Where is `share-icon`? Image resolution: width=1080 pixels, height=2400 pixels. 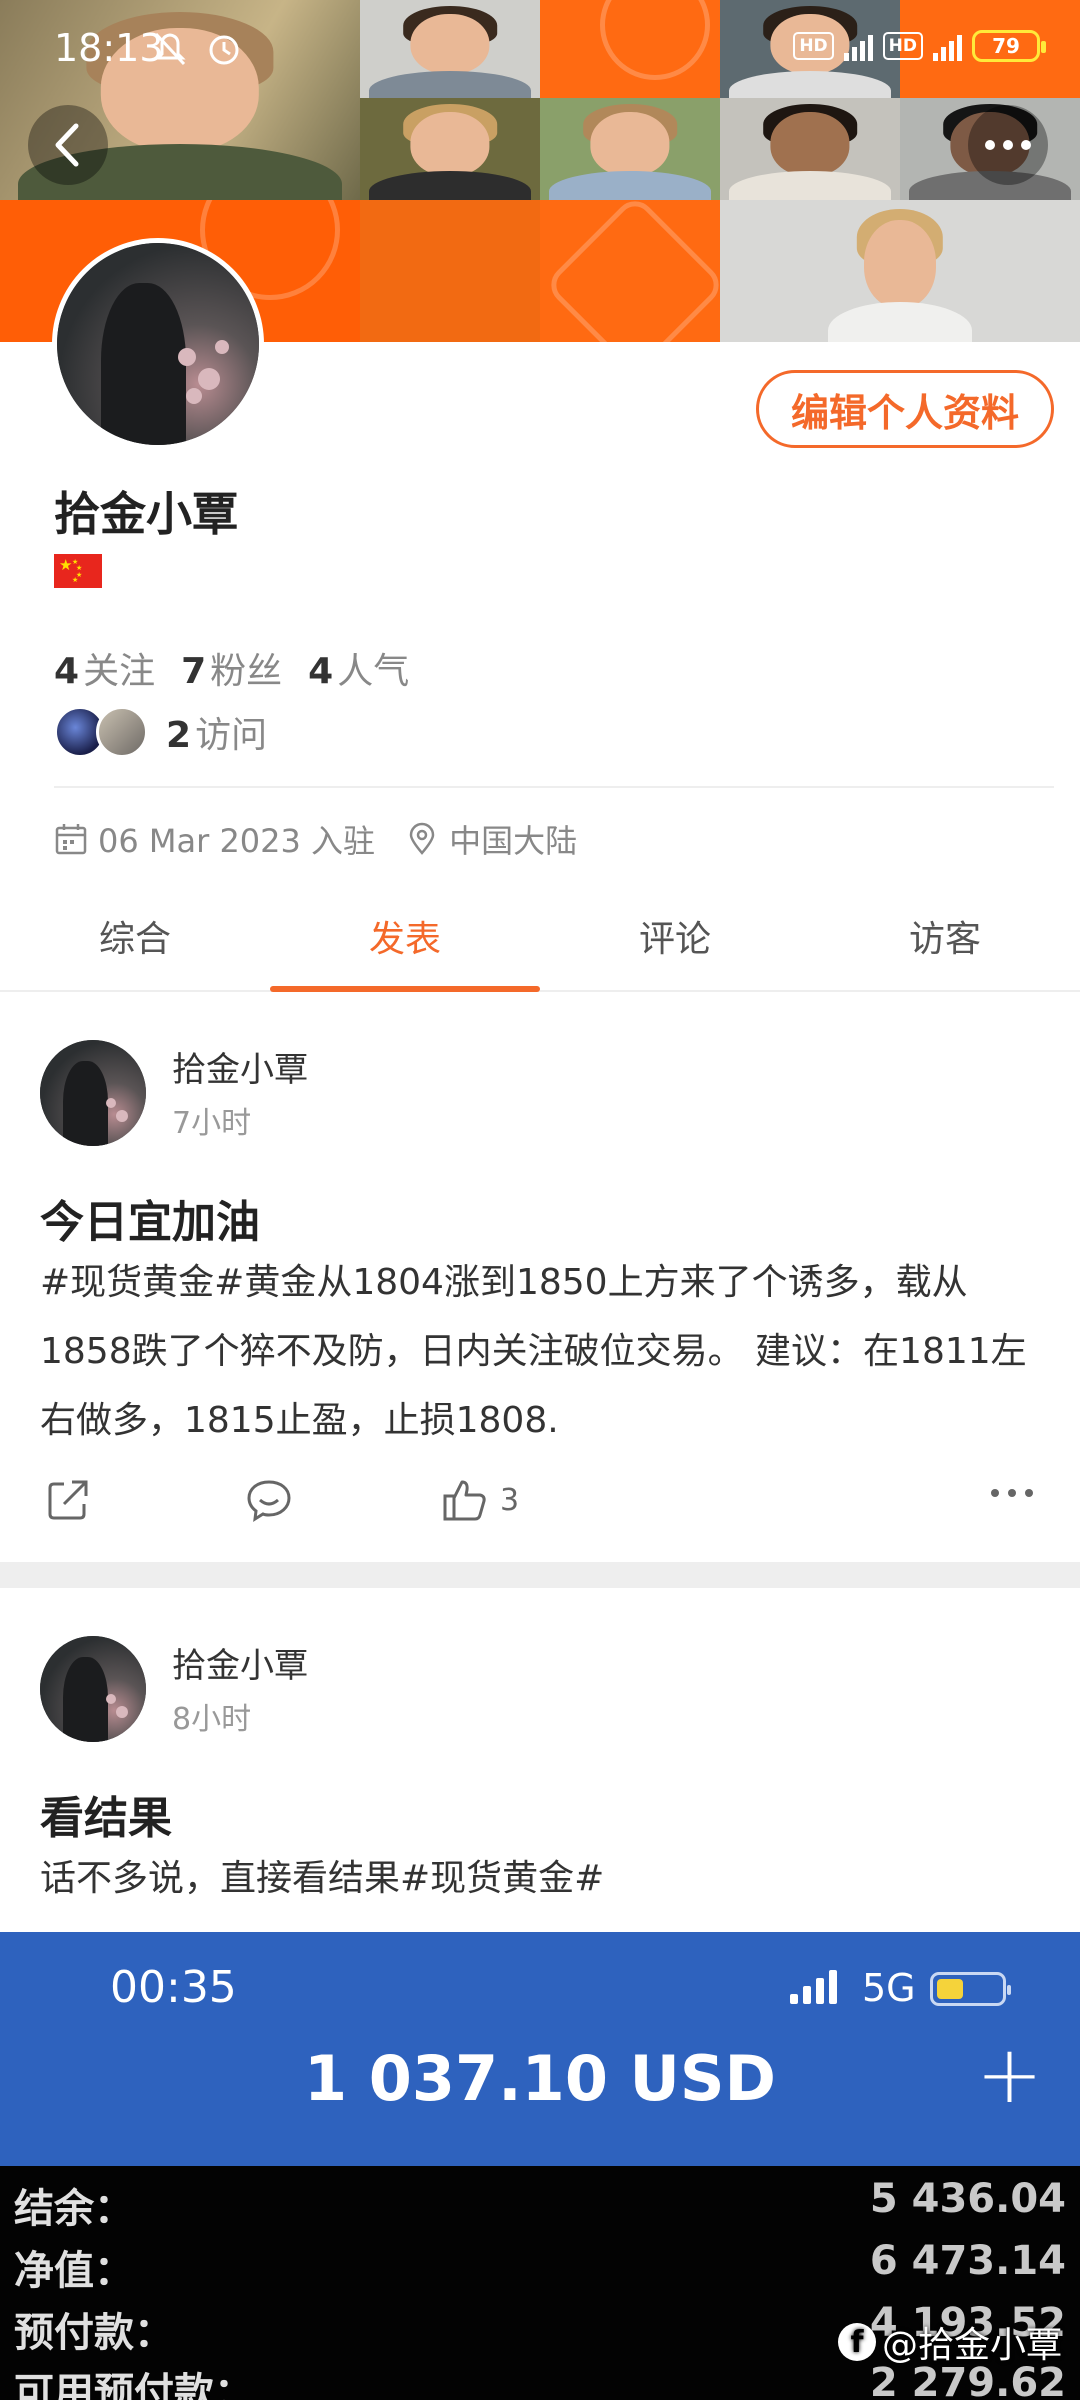 share-icon is located at coordinates (68, 1500).